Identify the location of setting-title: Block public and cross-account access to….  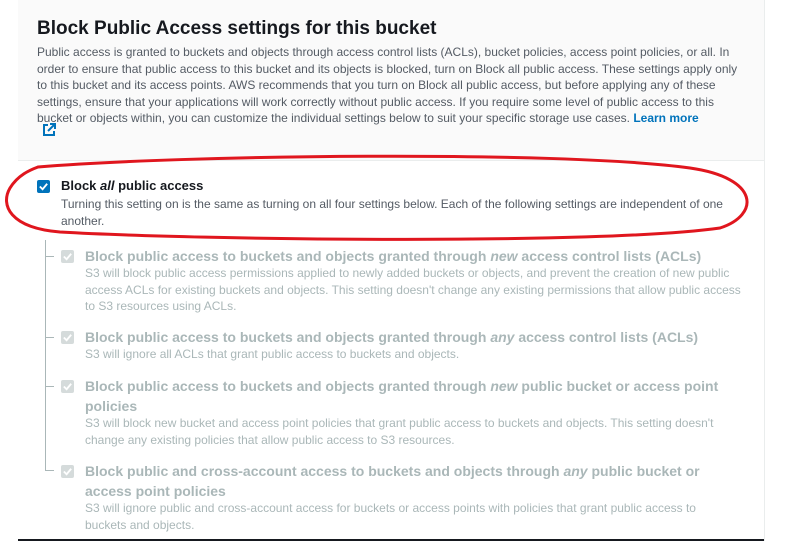
(392, 481).